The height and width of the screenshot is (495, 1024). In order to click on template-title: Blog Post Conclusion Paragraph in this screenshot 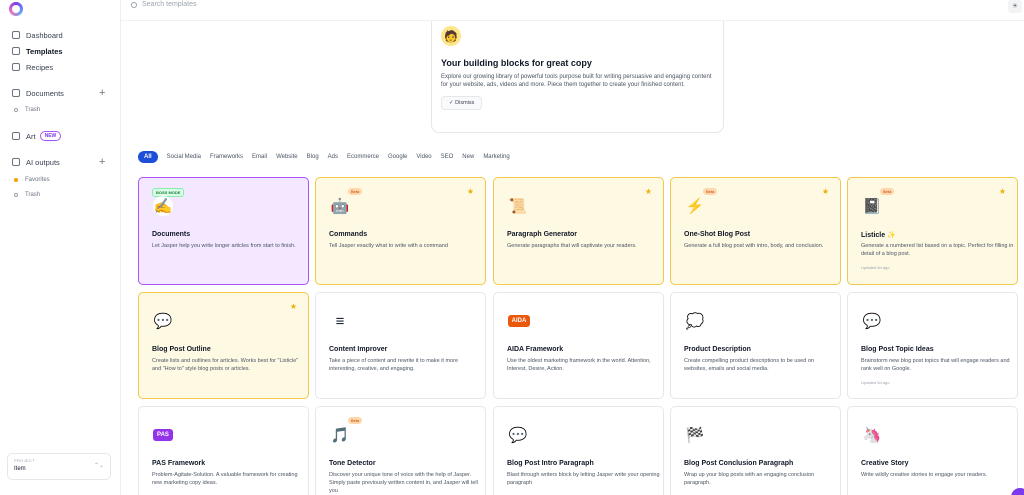, I will do `click(739, 463)`.